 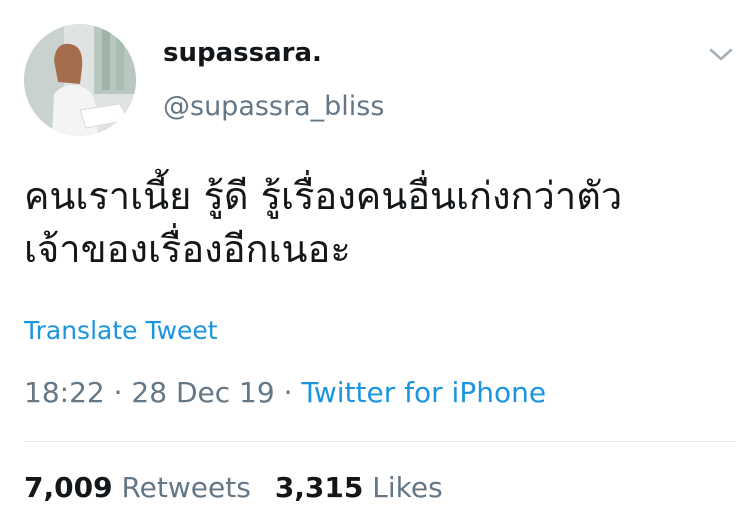 I want to click on tweet-date: 28 Dec 19, so click(x=202, y=392).